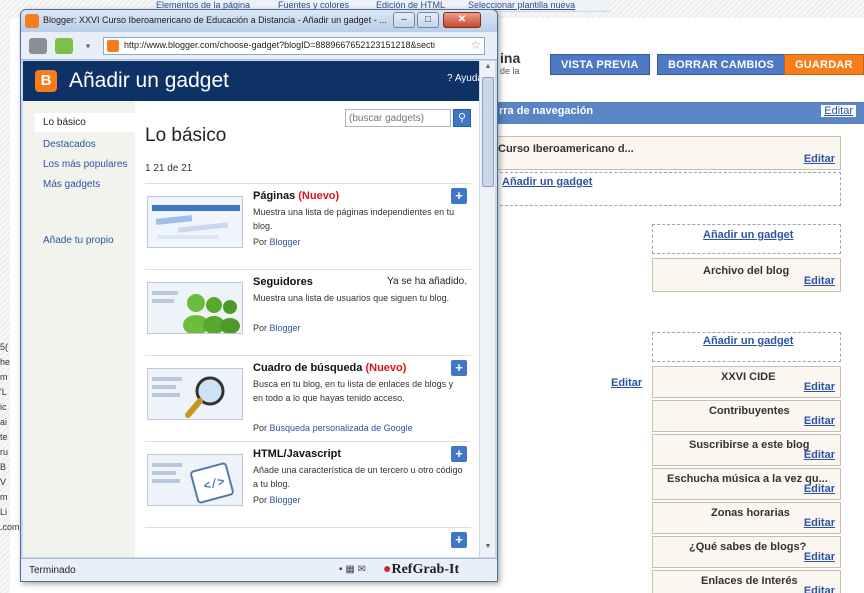 Image resolution: width=864 pixels, height=593 pixels. I want to click on toolbar-green-icon, so click(64, 46).